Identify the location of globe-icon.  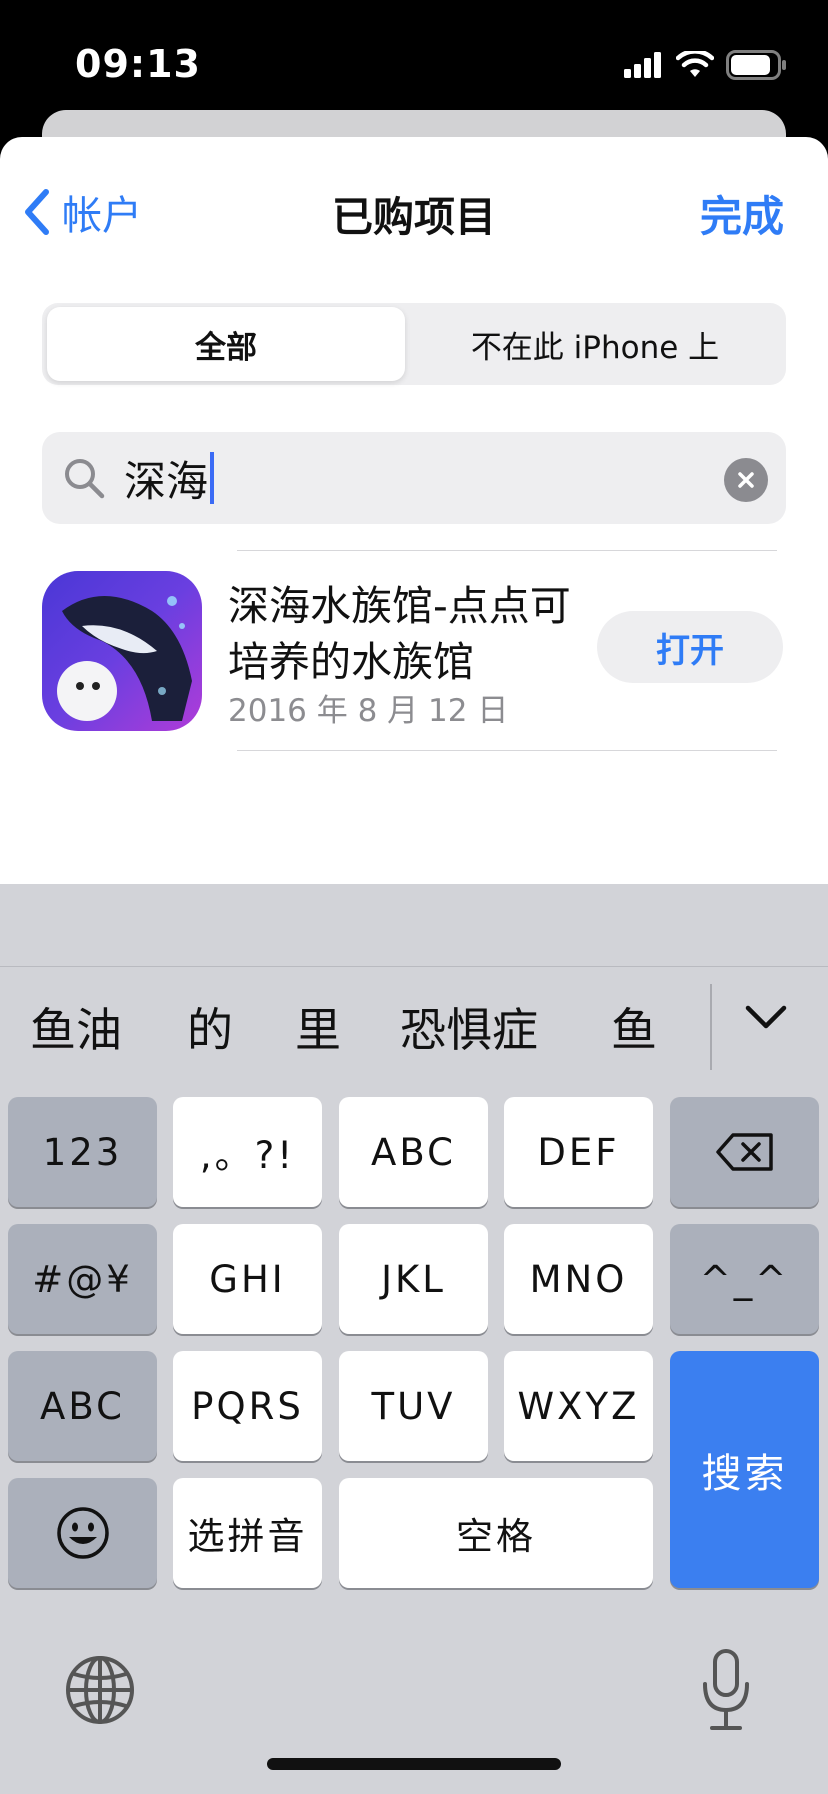
(100, 1690).